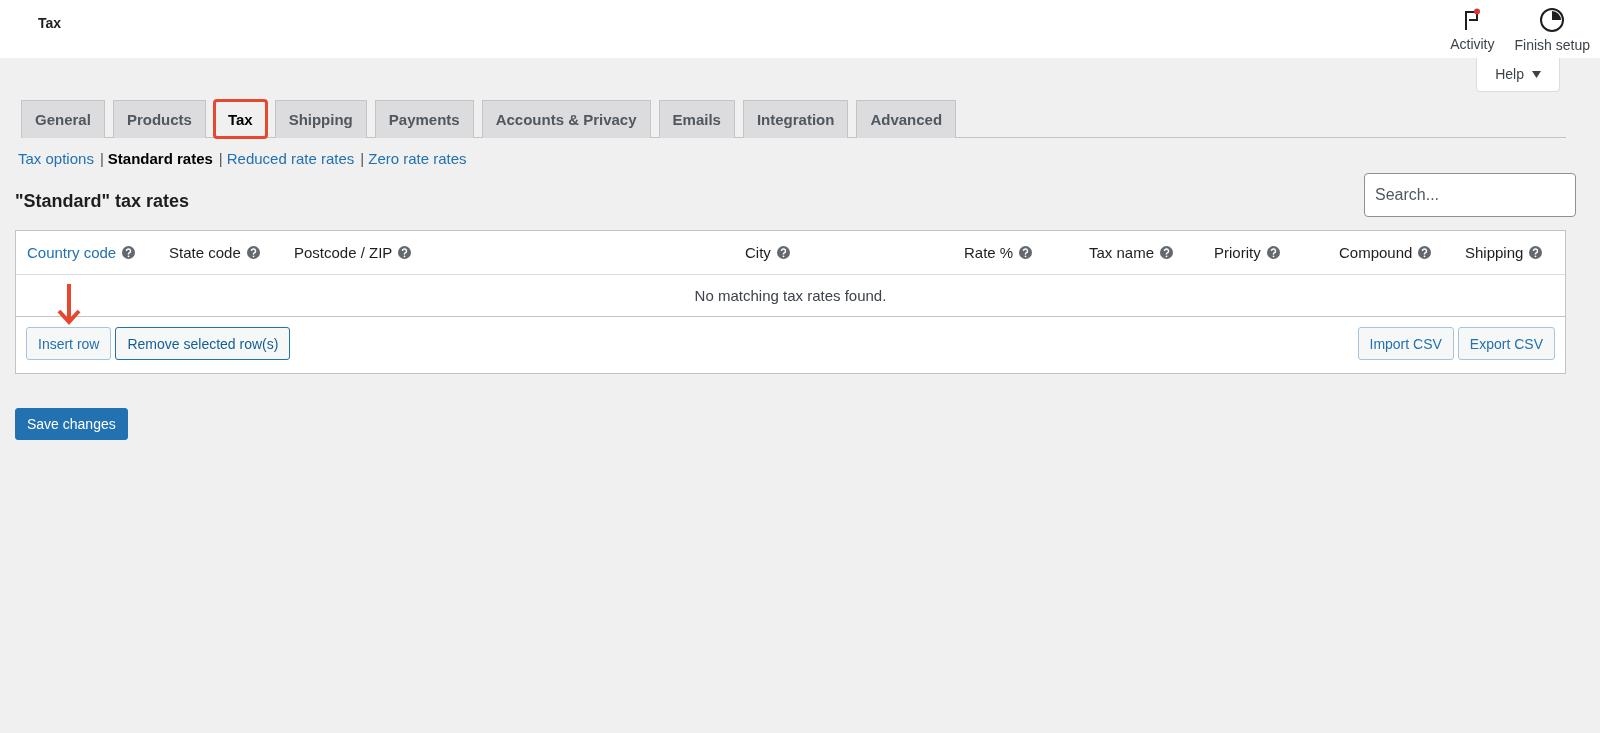  I want to click on section-link: Zero rate rates, so click(417, 158).